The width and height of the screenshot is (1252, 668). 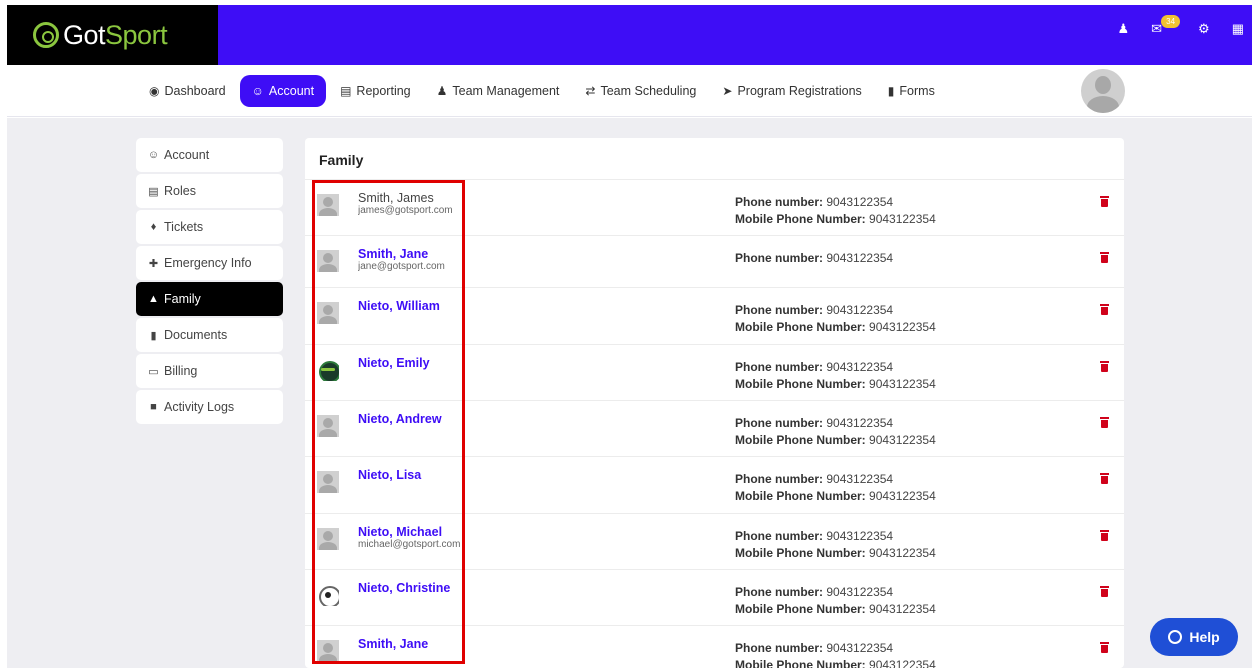 I want to click on member-email: james@gotsport.com, so click(x=405, y=210).